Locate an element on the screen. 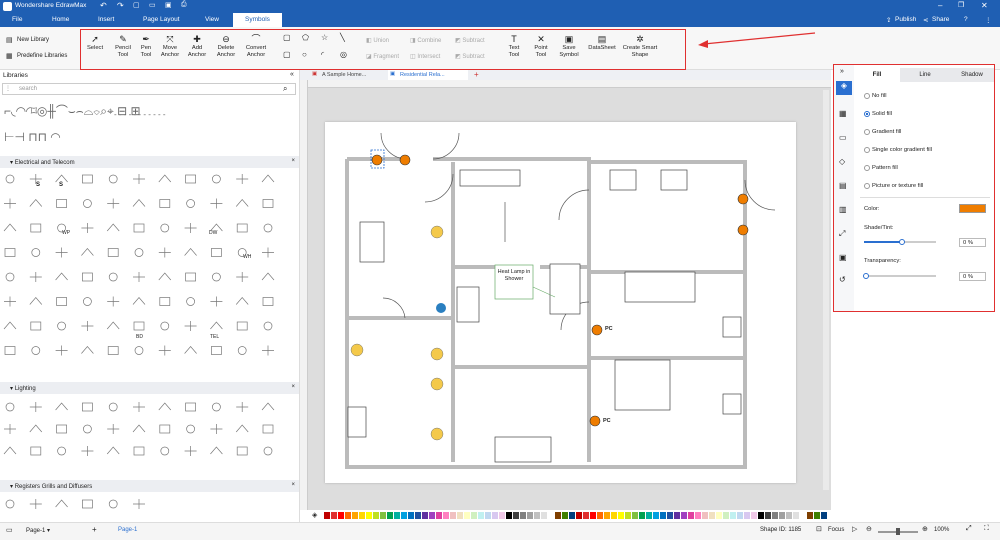  section-lighting: ▾ Lighting × is located at coordinates (149, 388).